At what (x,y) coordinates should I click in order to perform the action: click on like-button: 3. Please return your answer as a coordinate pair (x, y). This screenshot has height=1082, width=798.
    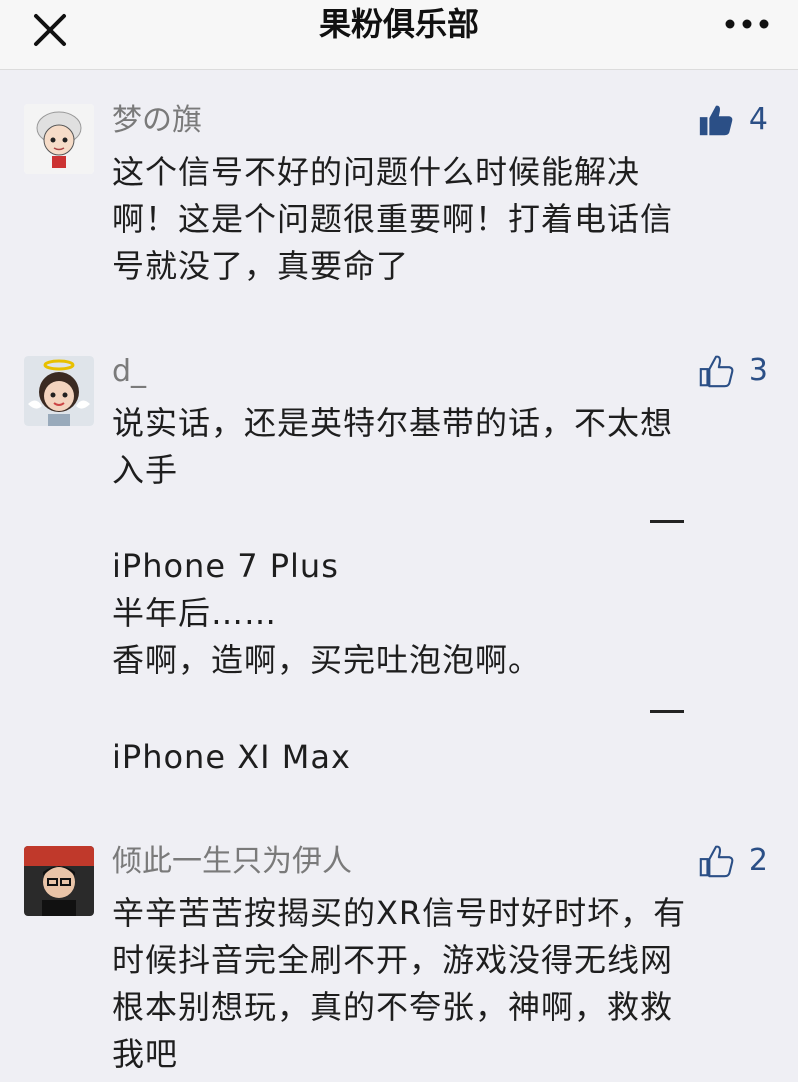
    Looking at the image, I should click on (732, 371).